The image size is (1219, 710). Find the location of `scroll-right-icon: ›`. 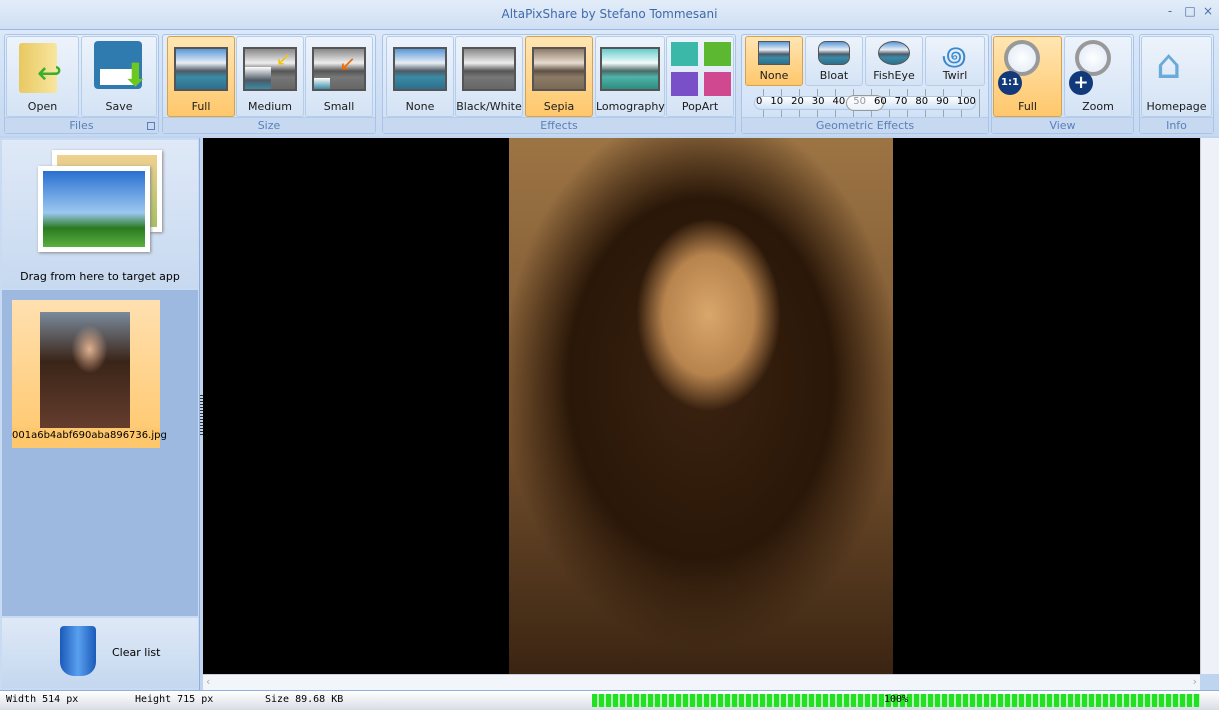

scroll-right-icon: › is located at coordinates (1195, 681).